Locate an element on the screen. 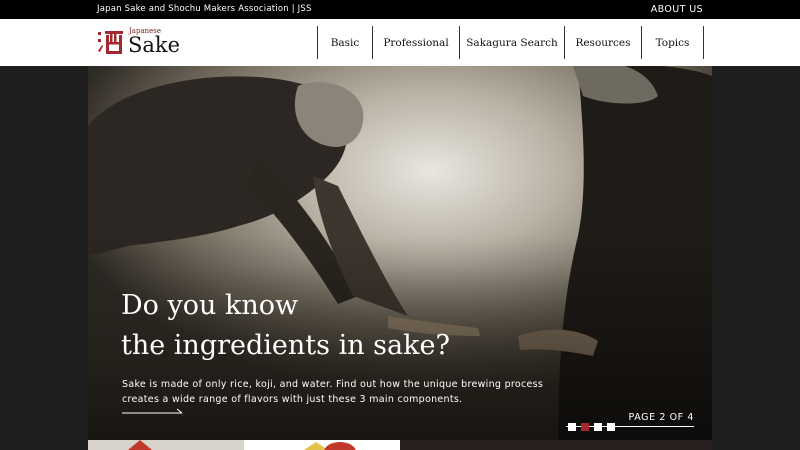 The width and height of the screenshot is (800, 450). nav-topics: Topics is located at coordinates (672, 42).